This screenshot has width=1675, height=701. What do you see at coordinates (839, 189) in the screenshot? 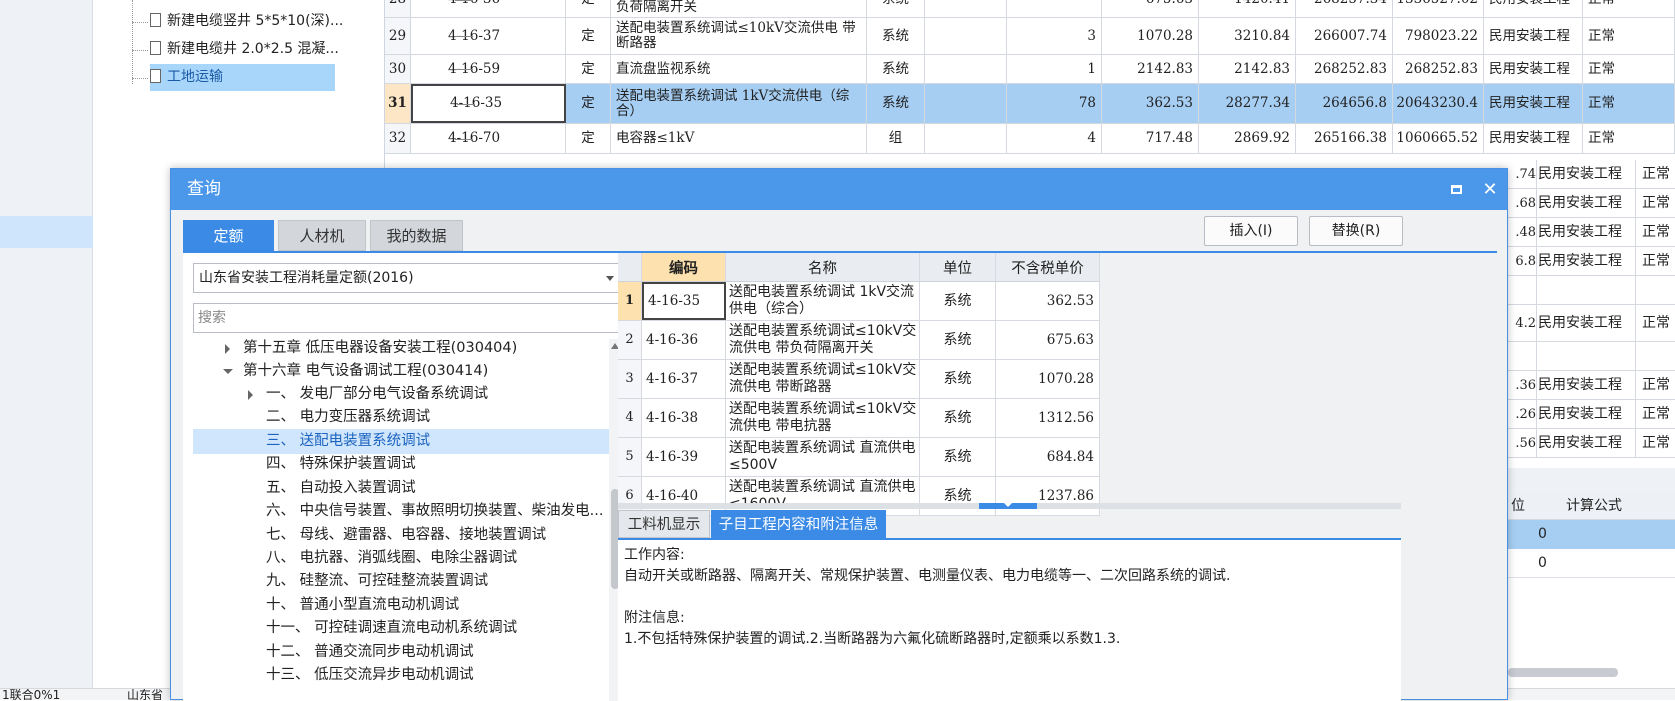
I see `dialog-title-bar: 查询 ✕` at bounding box center [839, 189].